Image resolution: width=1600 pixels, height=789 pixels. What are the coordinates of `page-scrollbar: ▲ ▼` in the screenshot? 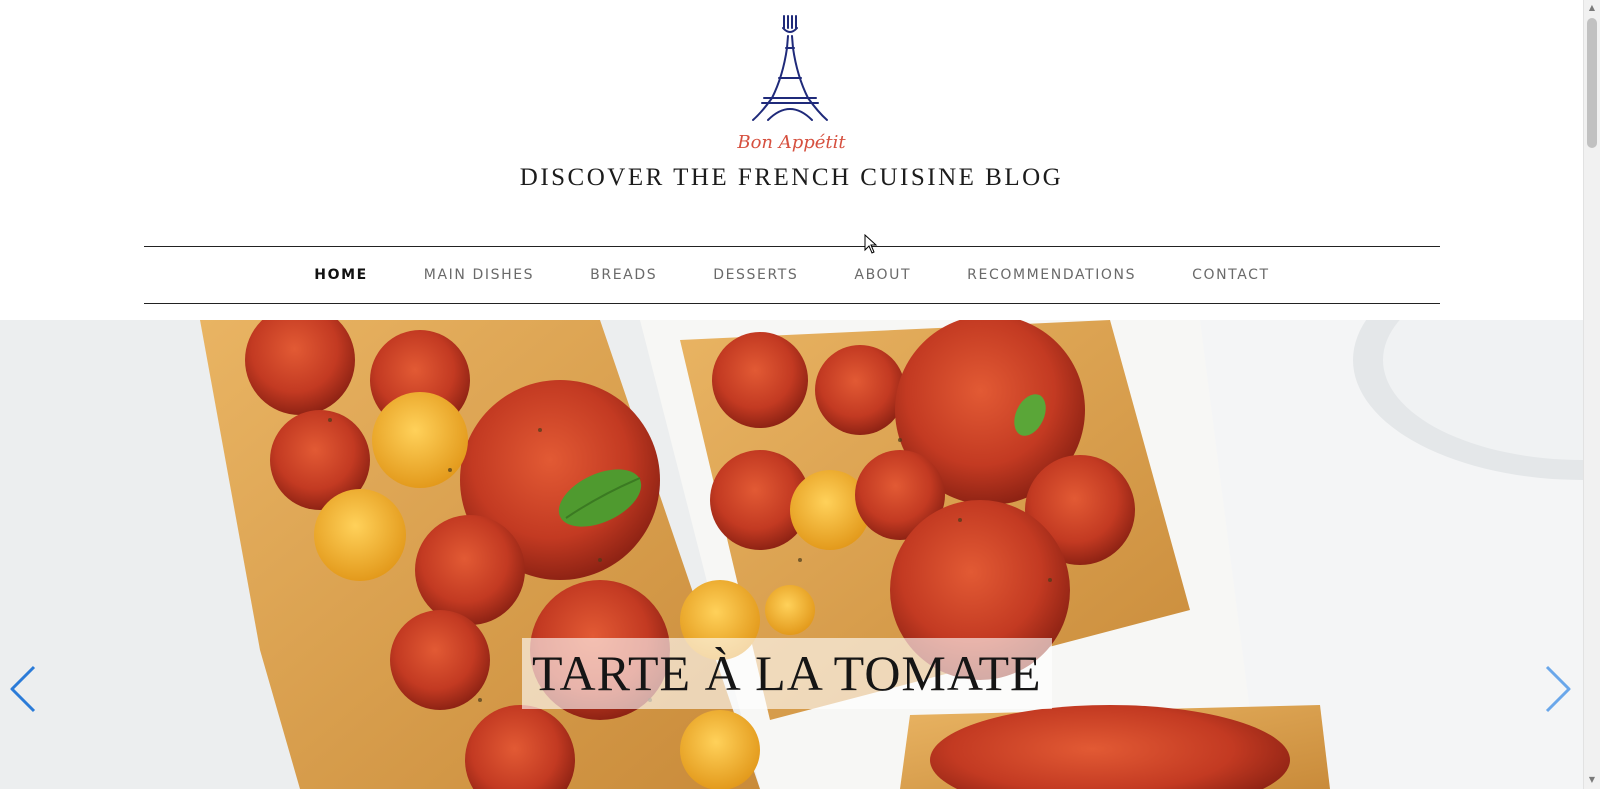 It's located at (1591, 394).